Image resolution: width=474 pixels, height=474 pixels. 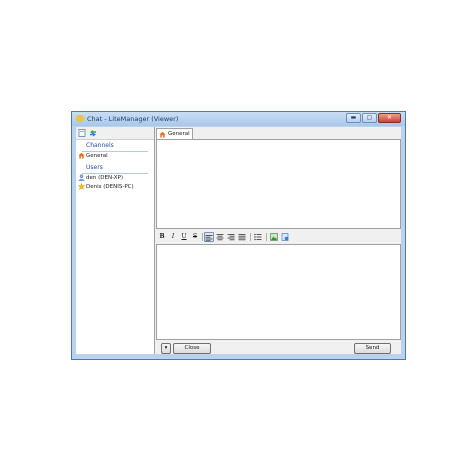 What do you see at coordinates (278, 349) in the screenshot?
I see `bottom-bar: ▾ Close Send` at bounding box center [278, 349].